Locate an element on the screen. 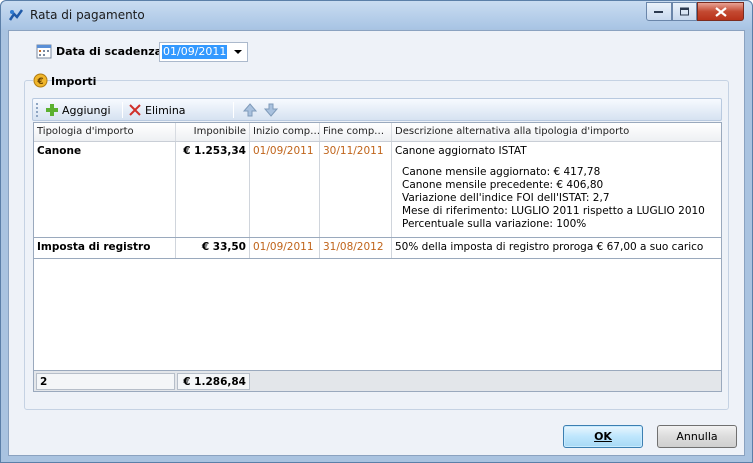 Image resolution: width=753 pixels, height=463 pixels. due-date-label: Data di scadenza is located at coordinates (109, 51).